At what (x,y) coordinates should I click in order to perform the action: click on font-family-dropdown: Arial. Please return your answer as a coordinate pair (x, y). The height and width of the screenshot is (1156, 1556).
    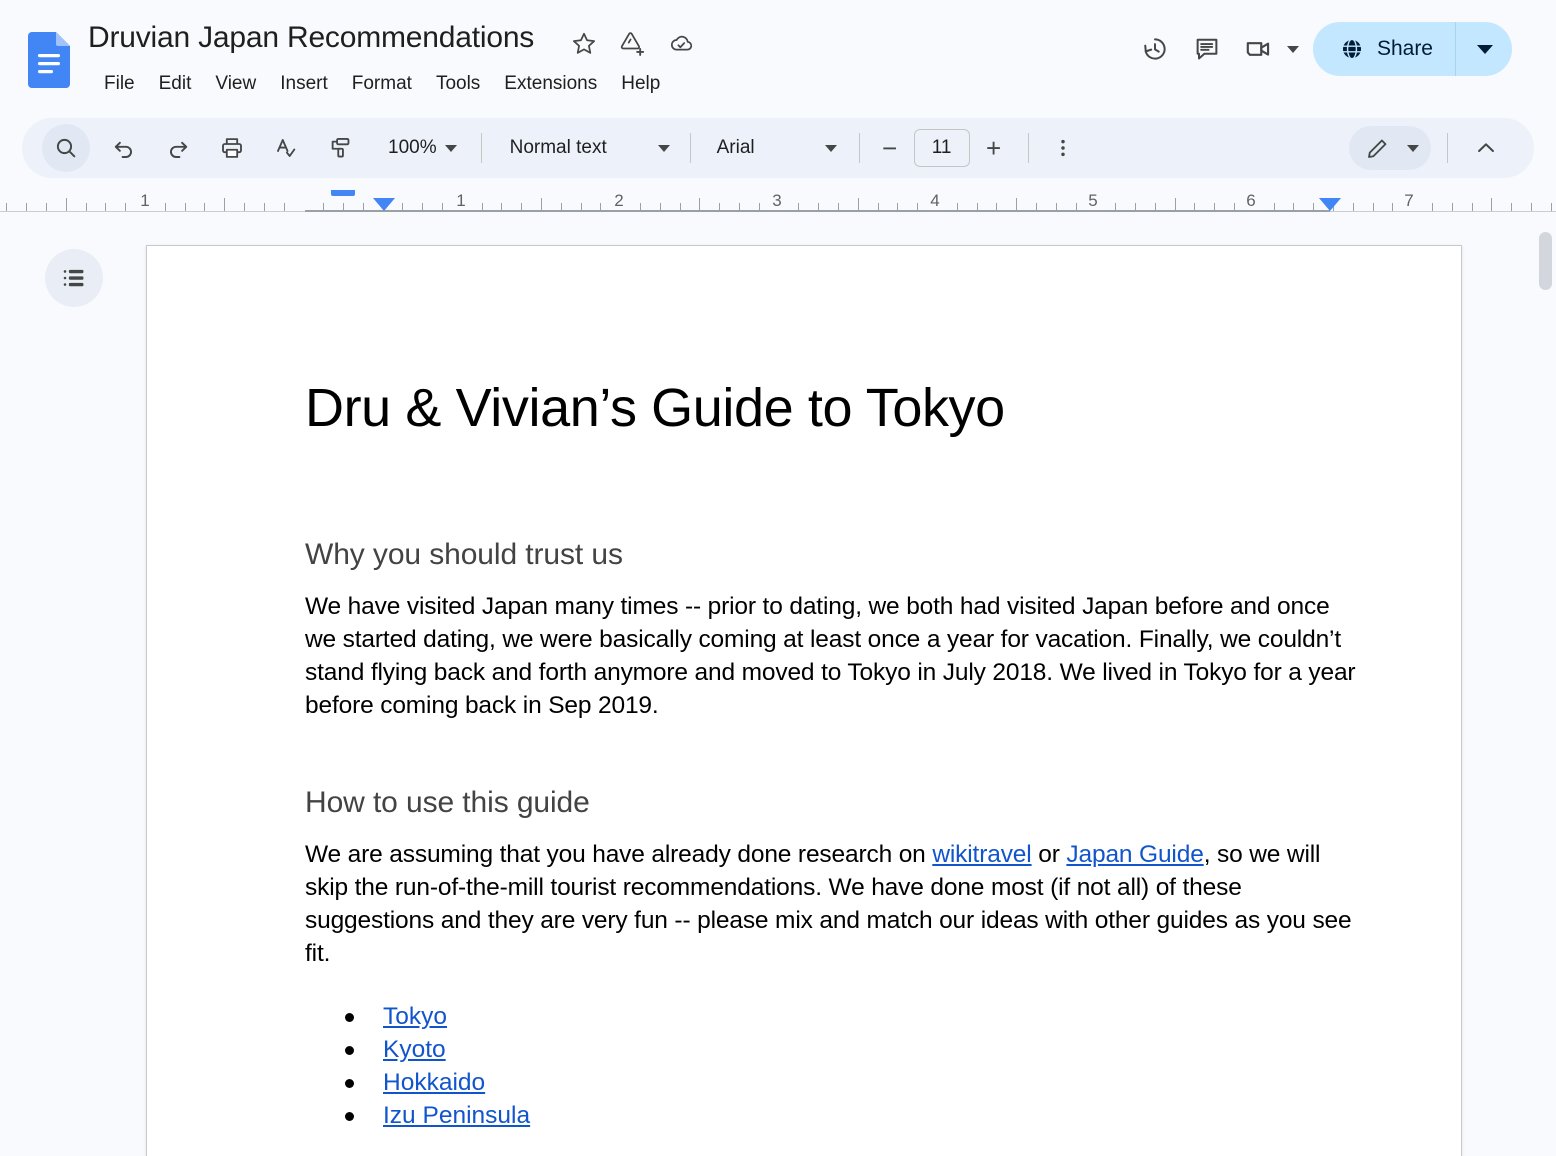
    Looking at the image, I should click on (775, 148).